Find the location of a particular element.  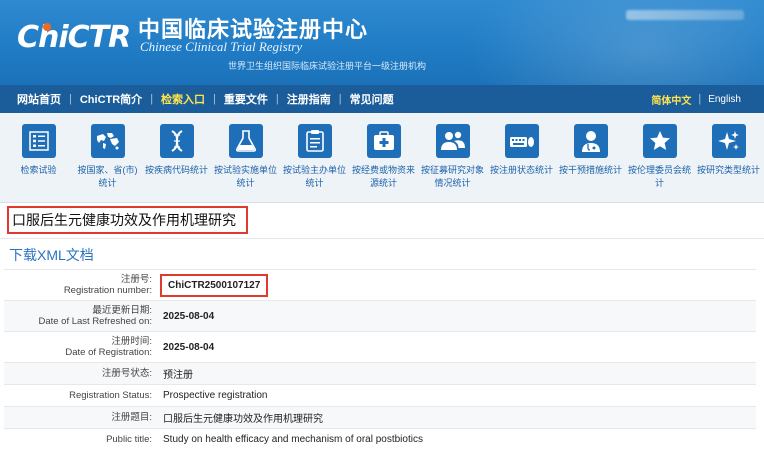

logo-dot is located at coordinates (47, 27).